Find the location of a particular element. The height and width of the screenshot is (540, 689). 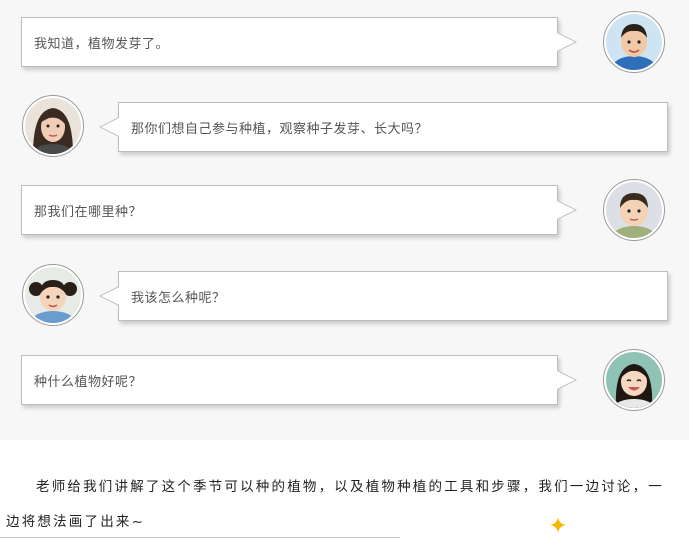

teacher-avatar-image is located at coordinates (53, 126).